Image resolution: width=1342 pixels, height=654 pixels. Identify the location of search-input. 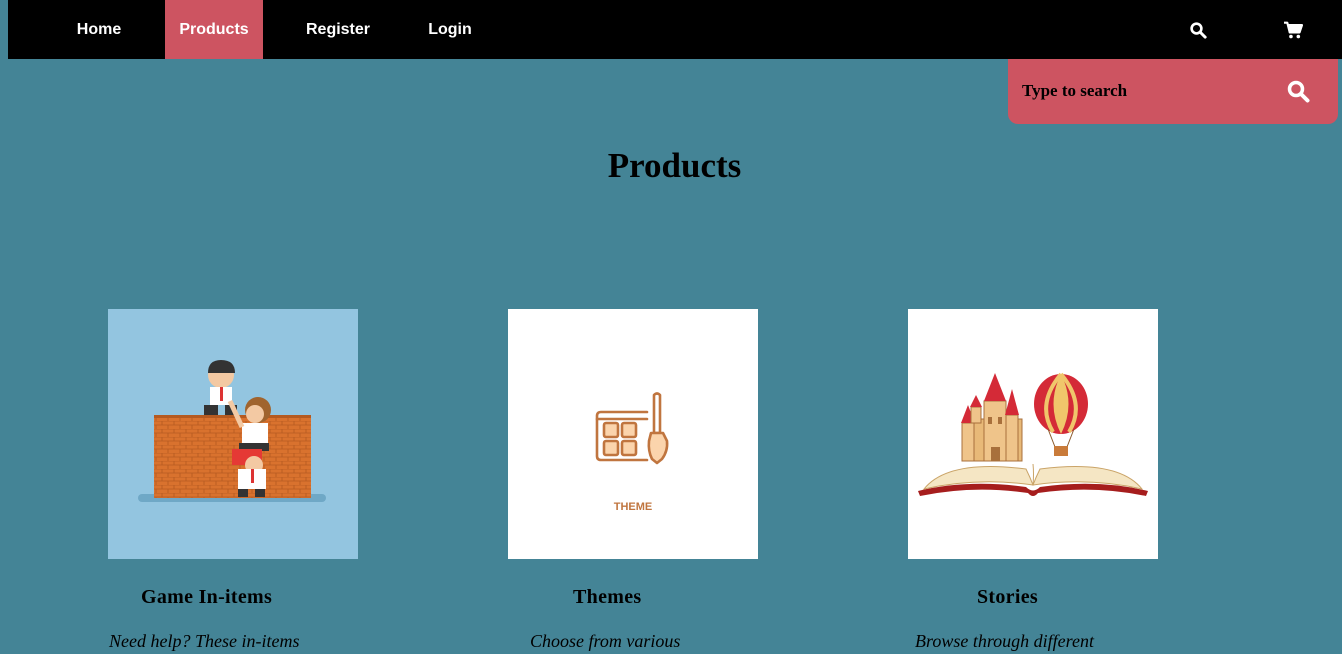
(1142, 91).